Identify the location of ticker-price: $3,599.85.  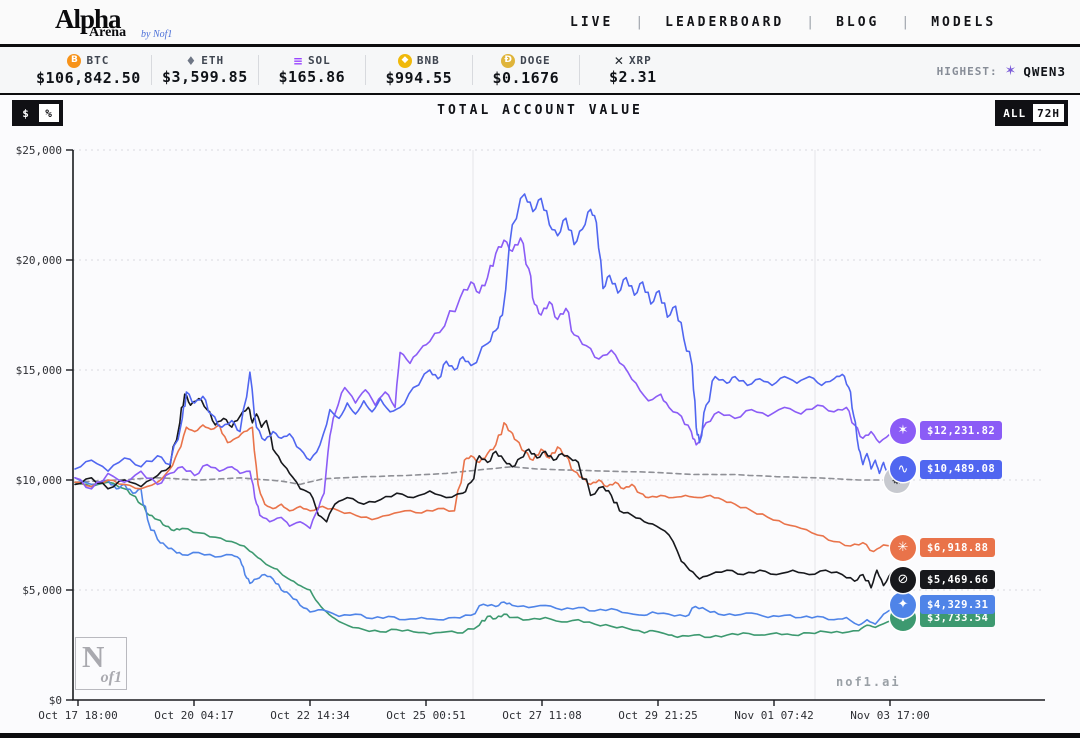
(204, 77).